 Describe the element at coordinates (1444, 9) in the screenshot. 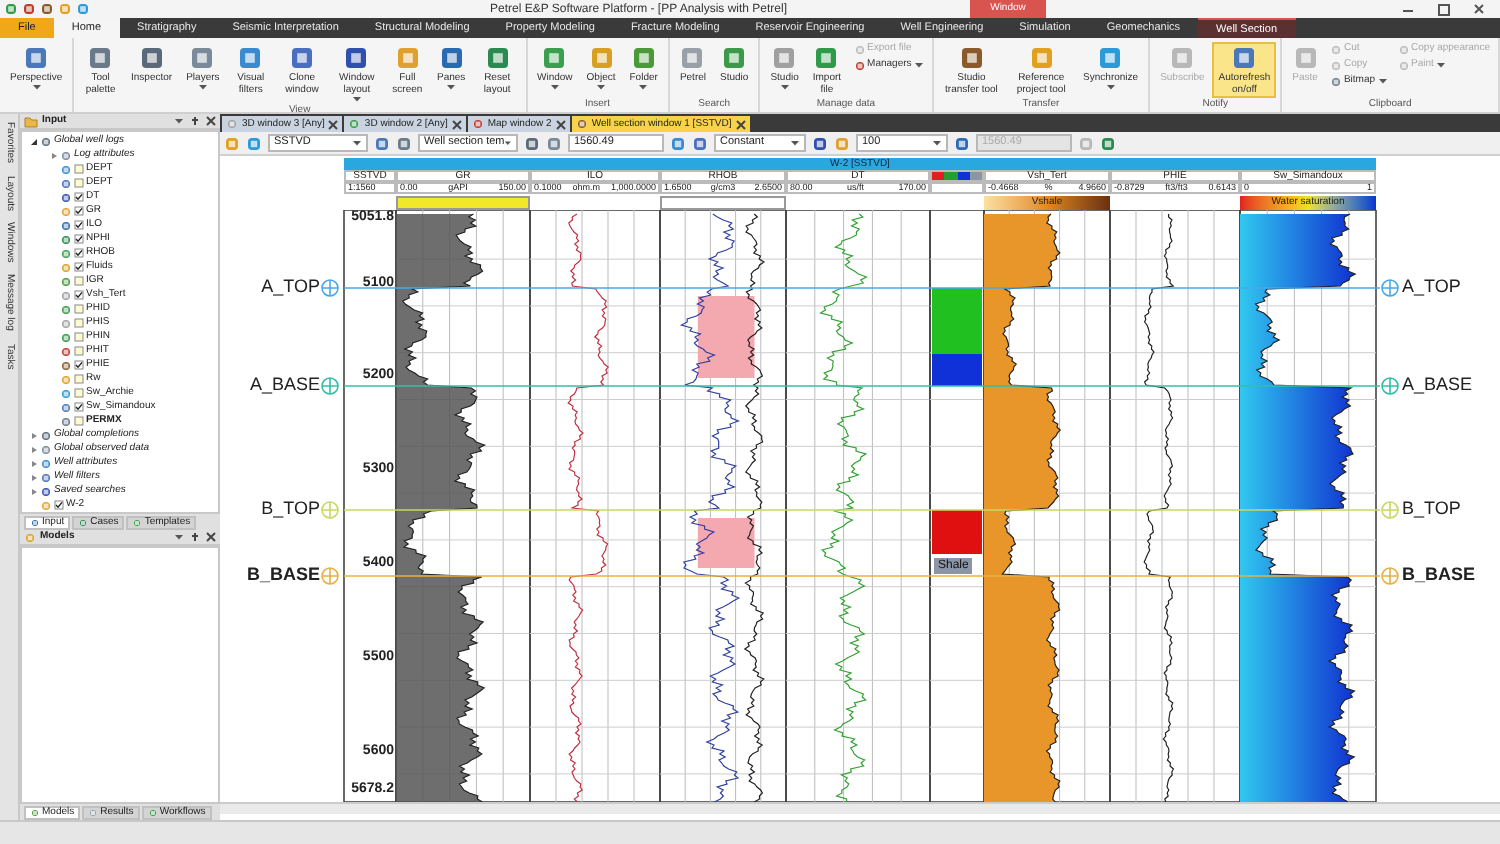

I see `maximize-icon` at that location.